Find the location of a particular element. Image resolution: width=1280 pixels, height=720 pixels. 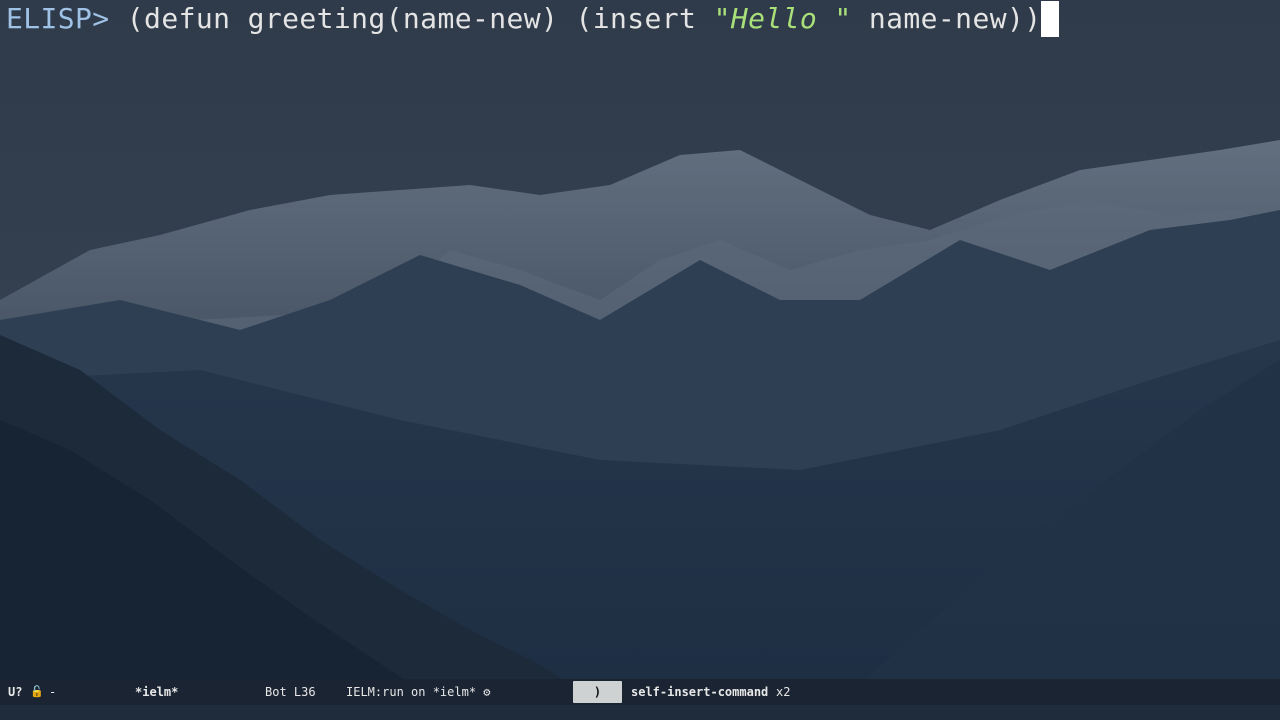

code-text-tail: name-new)) is located at coordinates (946, 18).